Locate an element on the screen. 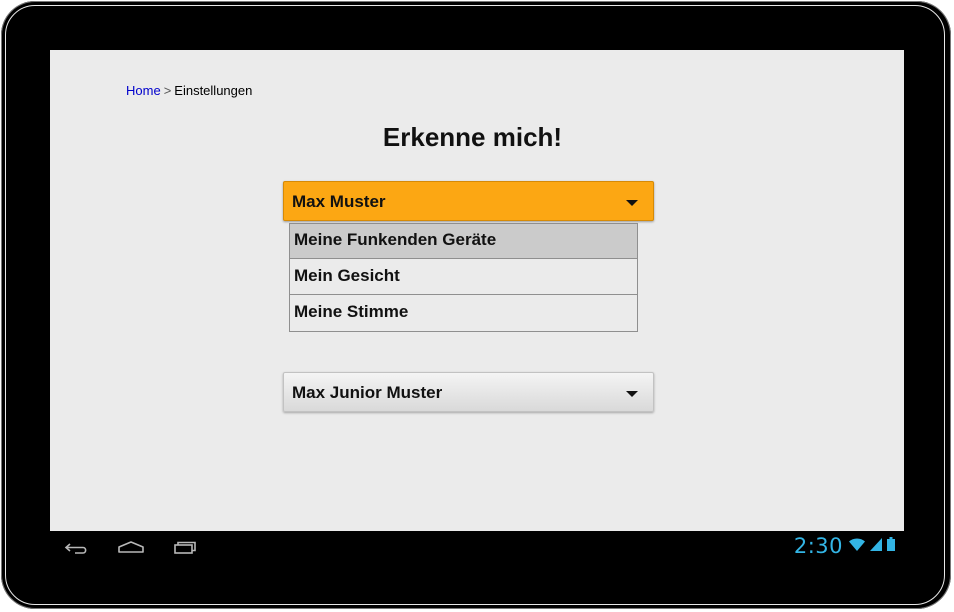  option-funkende-geraete: Meine Funkenden Geräte is located at coordinates (463, 241).